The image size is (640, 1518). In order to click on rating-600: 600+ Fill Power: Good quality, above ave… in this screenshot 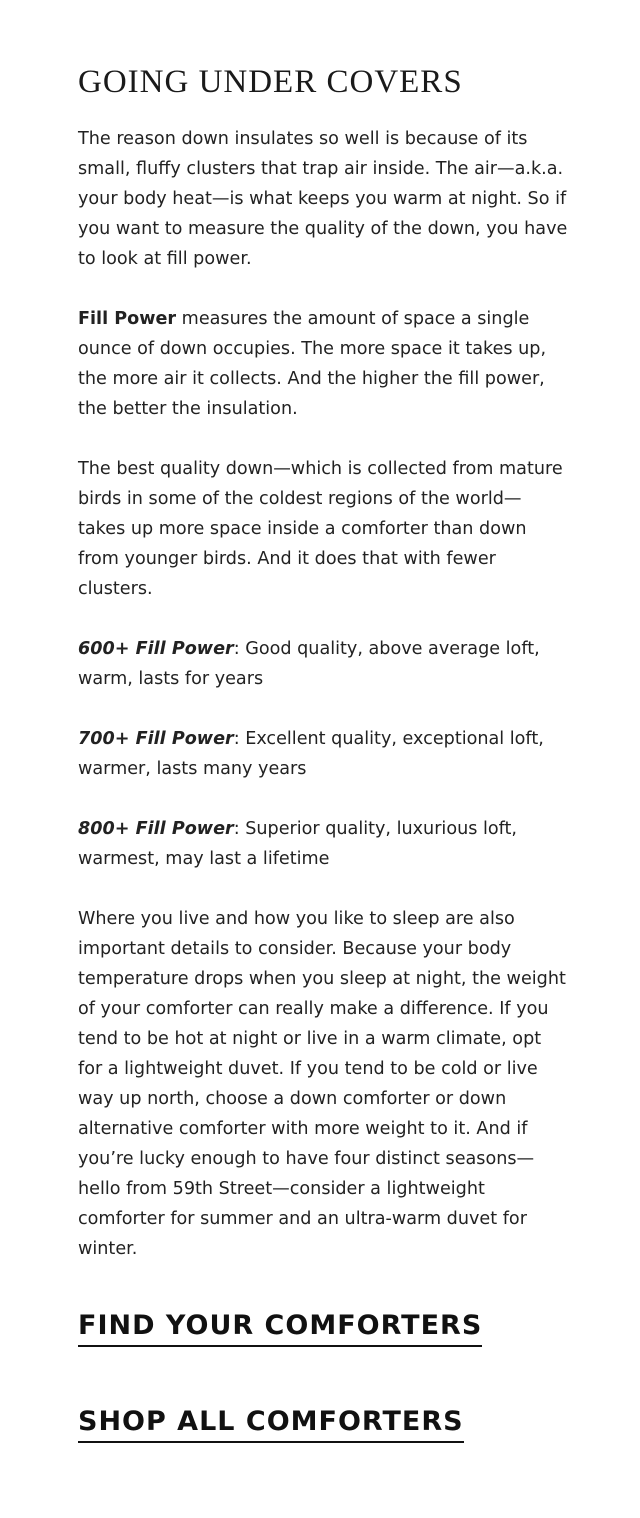, I will do `click(323, 664)`.